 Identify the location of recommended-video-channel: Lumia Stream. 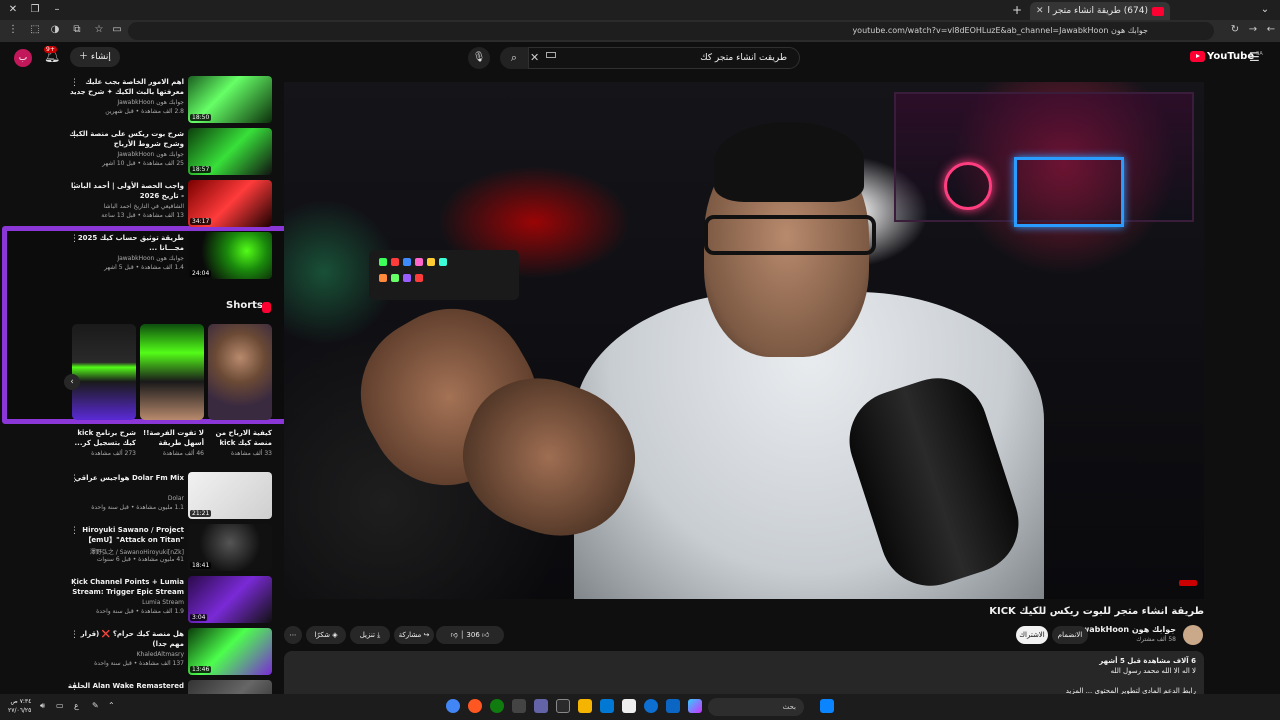
(125, 602).